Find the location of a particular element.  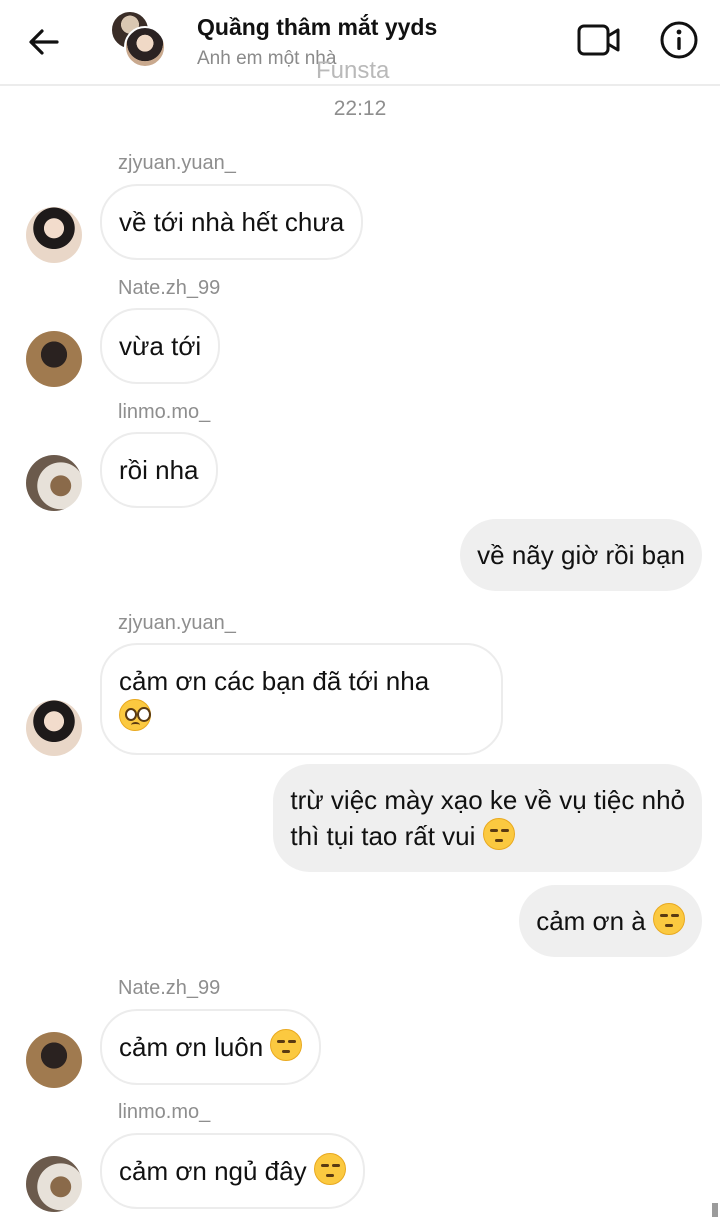

message-timestamp: 22:12 is located at coordinates (360, 108).